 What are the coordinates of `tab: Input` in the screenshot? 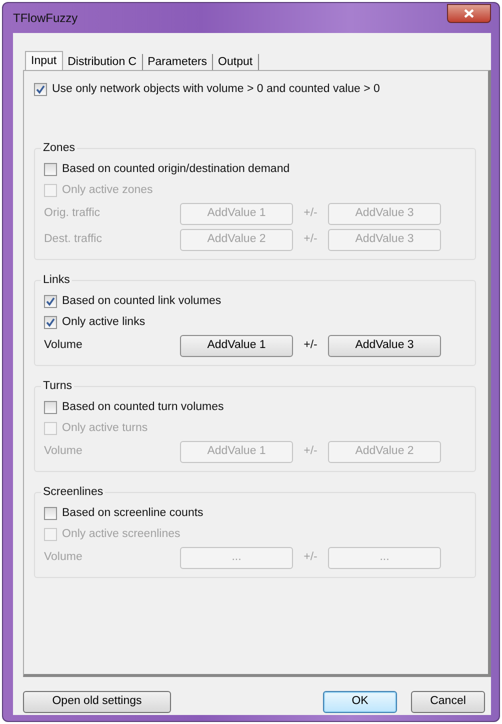 It's located at (44, 60).